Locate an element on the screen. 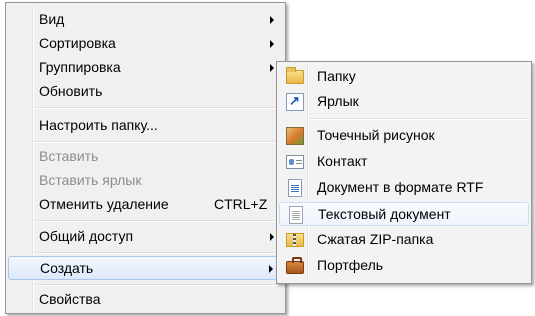 Image resolution: width=535 pixels, height=316 pixels. zip-folder-icon is located at coordinates (295, 240).